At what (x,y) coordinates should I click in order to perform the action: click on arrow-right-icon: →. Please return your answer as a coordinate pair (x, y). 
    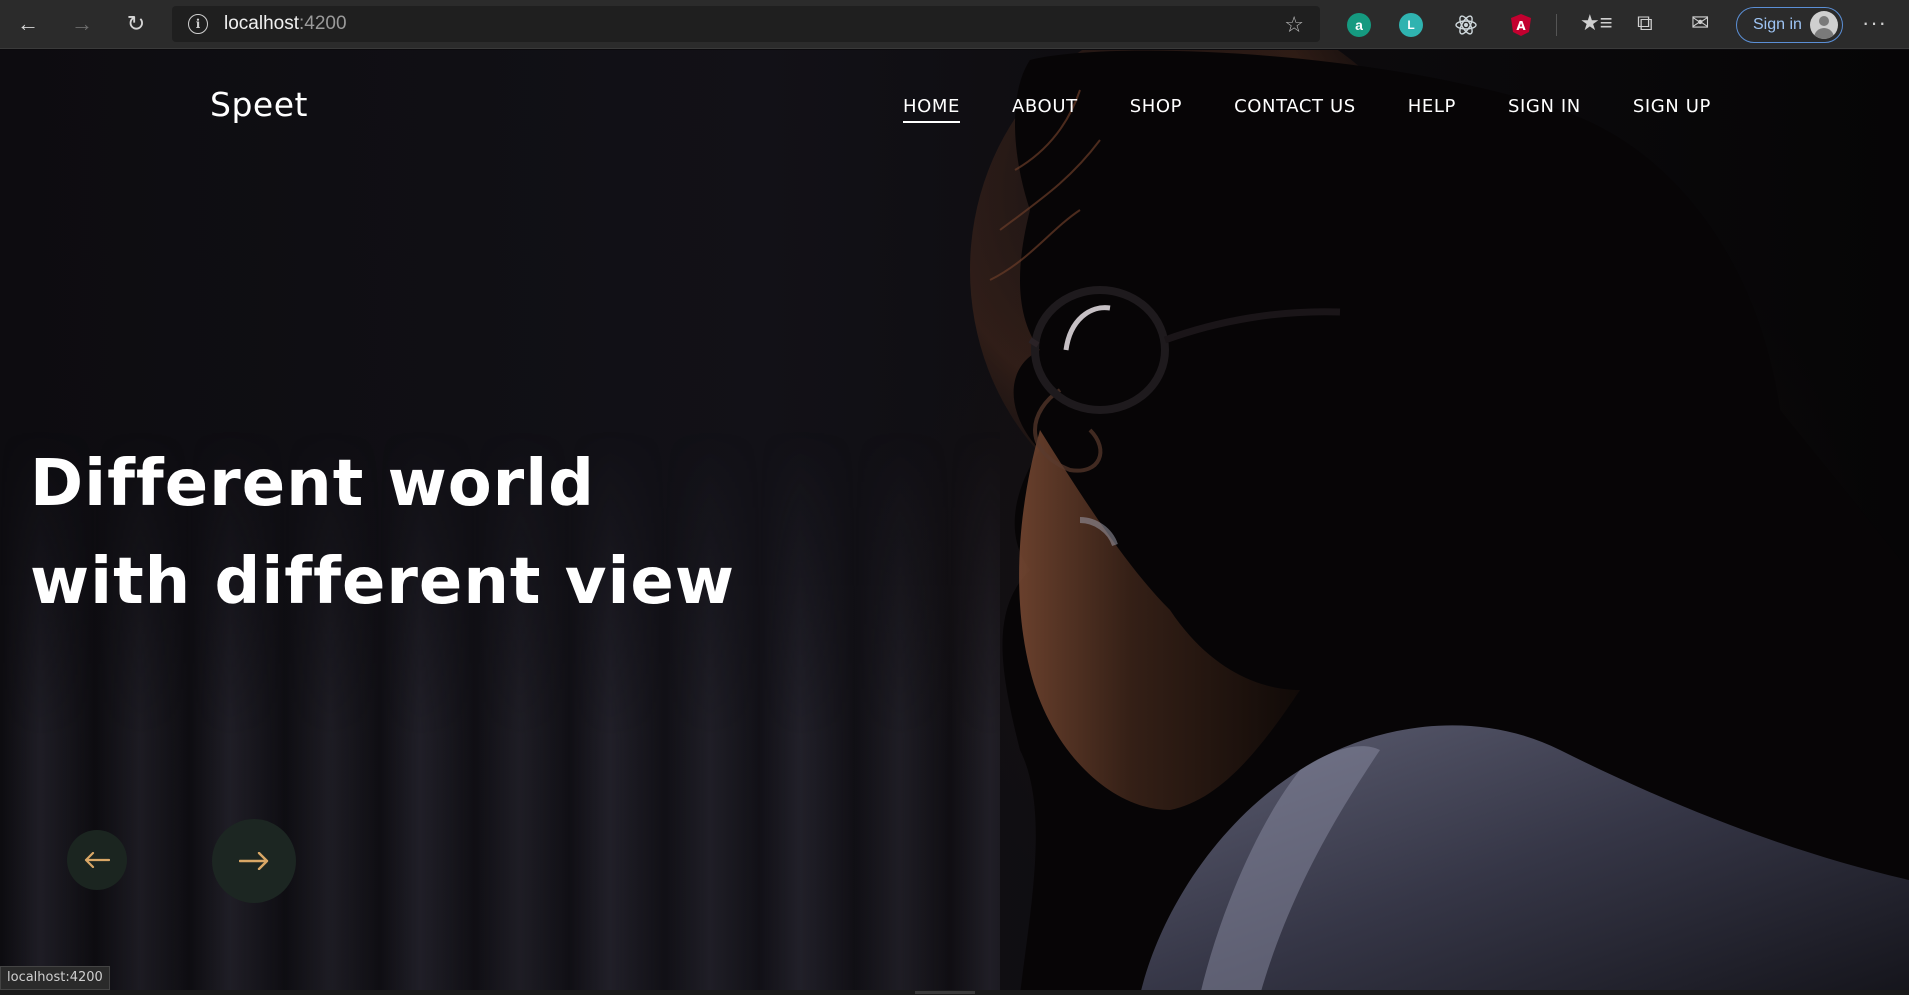
    Looking at the image, I should click on (82, 23).